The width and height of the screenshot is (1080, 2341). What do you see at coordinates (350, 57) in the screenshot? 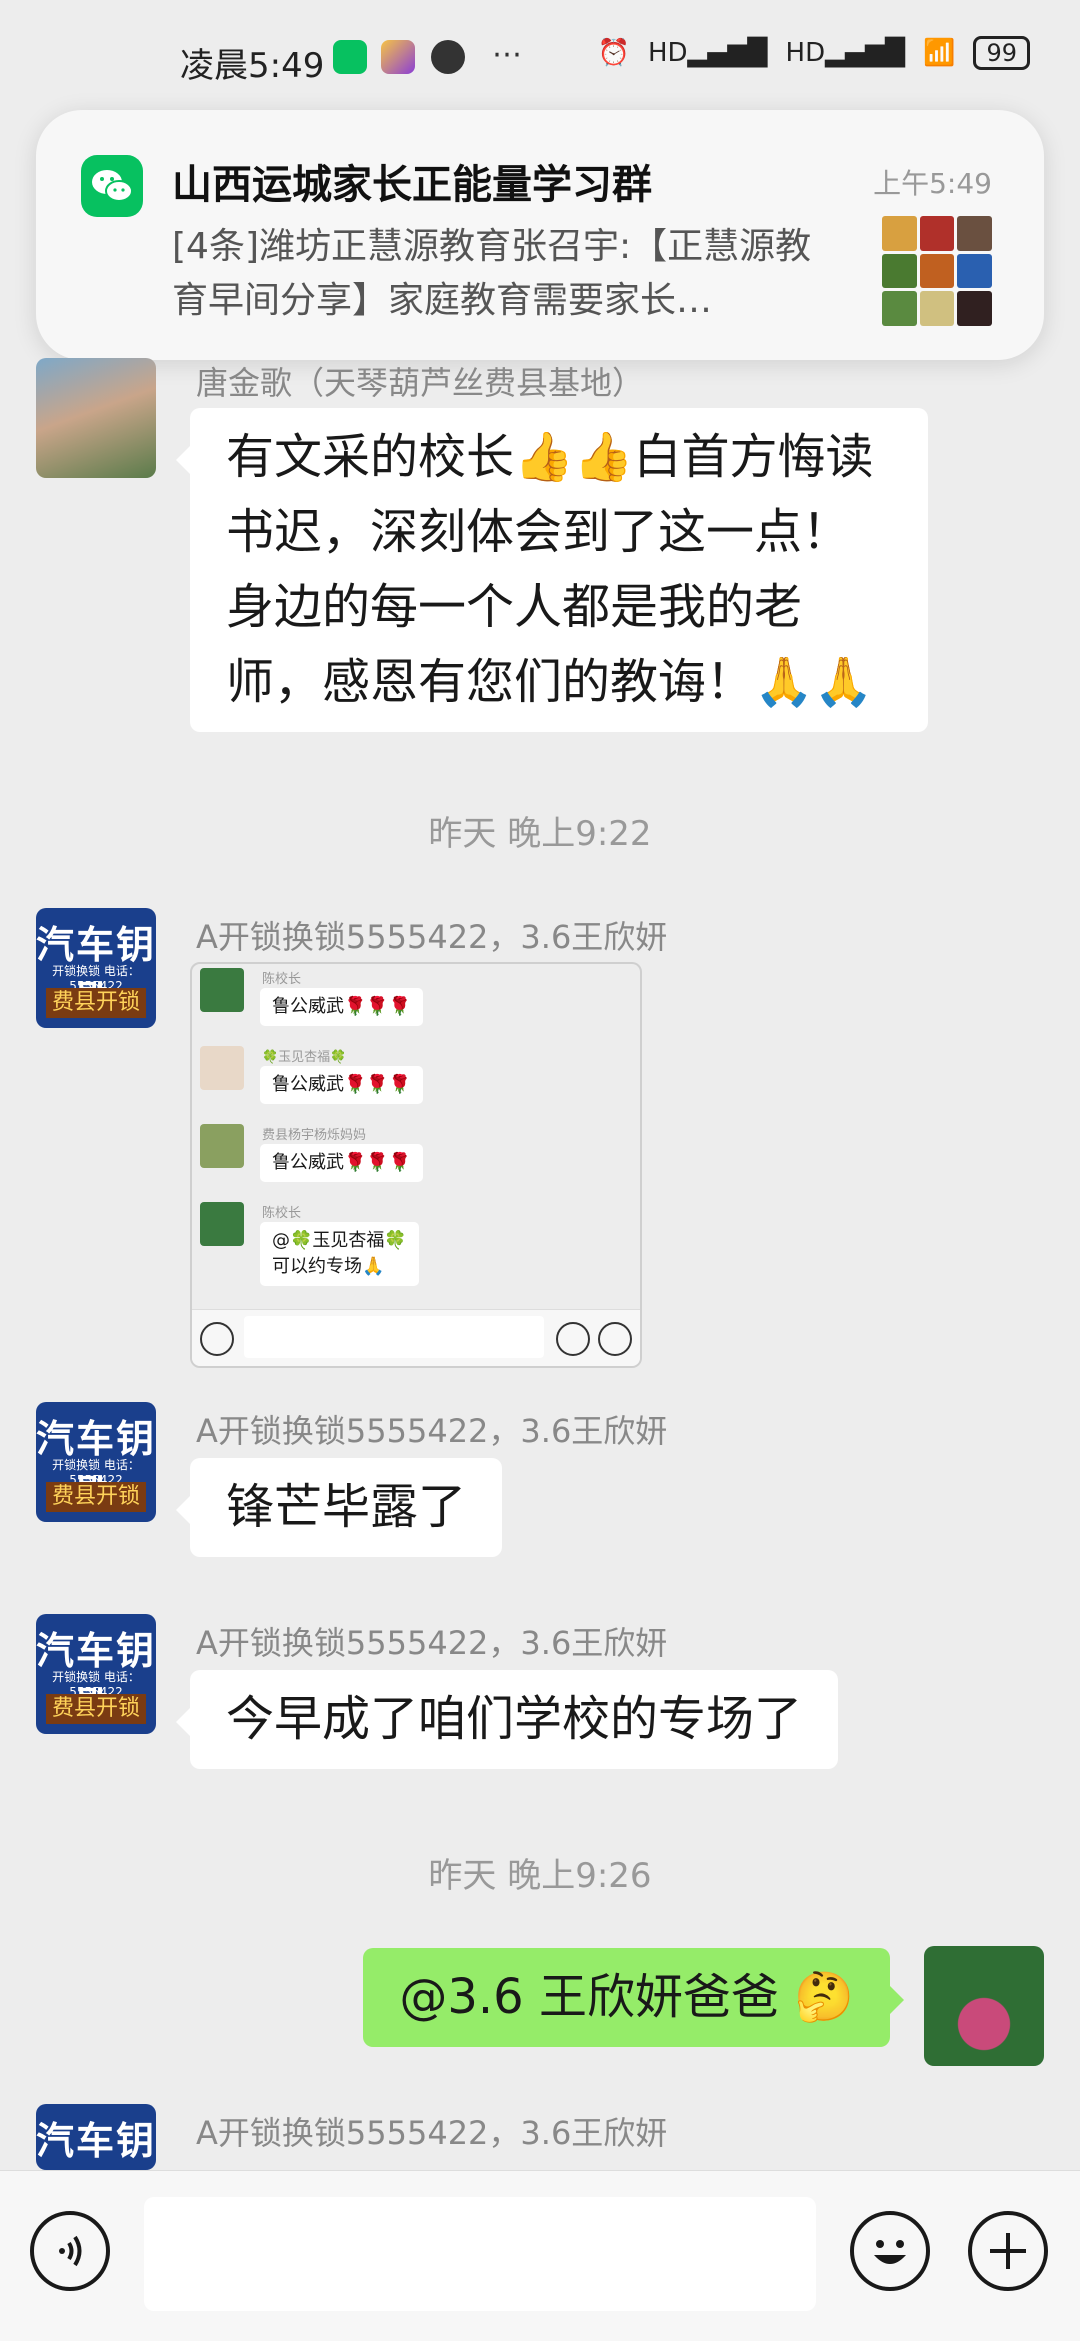
I see `wechat-status-icon` at bounding box center [350, 57].